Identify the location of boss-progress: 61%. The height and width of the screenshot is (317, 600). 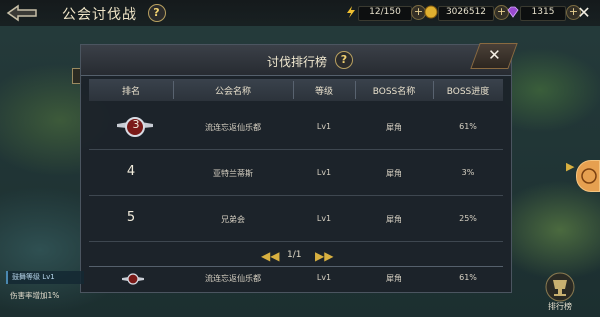
(468, 126).